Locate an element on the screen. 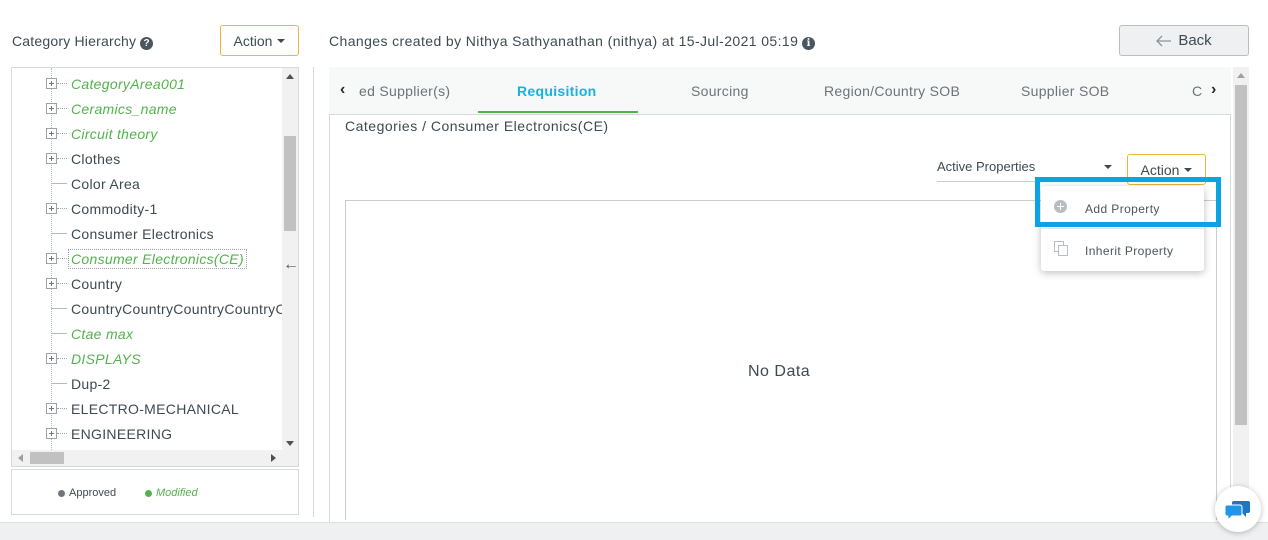 This screenshot has width=1268, height=540. tree-item: Commodity-1 is located at coordinates (147, 209).